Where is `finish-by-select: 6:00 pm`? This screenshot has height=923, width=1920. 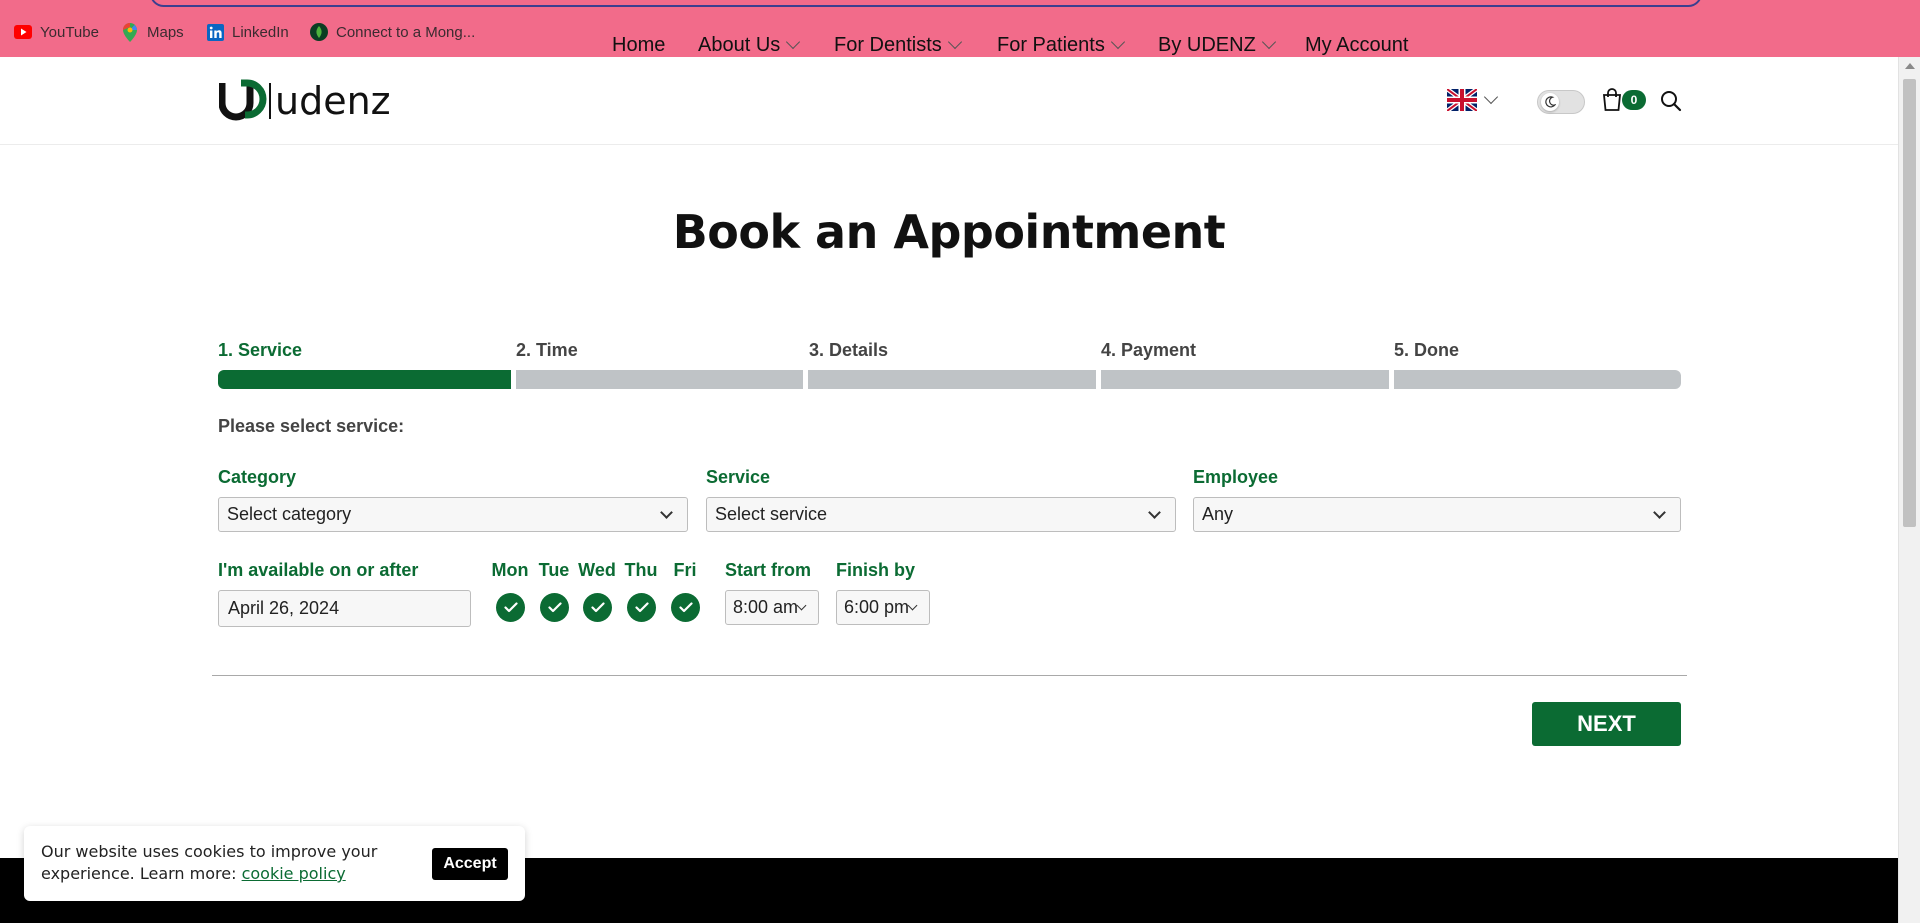
finish-by-select: 6:00 pm is located at coordinates (883, 607).